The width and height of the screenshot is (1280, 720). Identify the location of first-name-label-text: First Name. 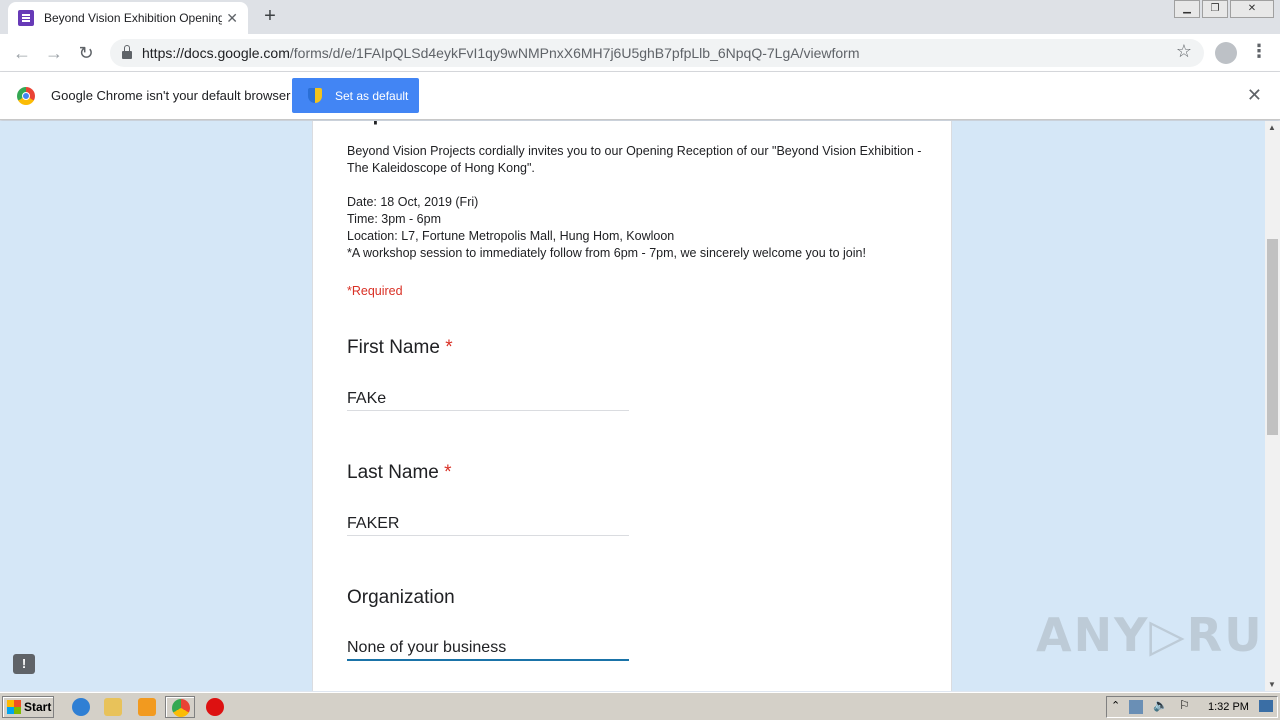
(393, 347).